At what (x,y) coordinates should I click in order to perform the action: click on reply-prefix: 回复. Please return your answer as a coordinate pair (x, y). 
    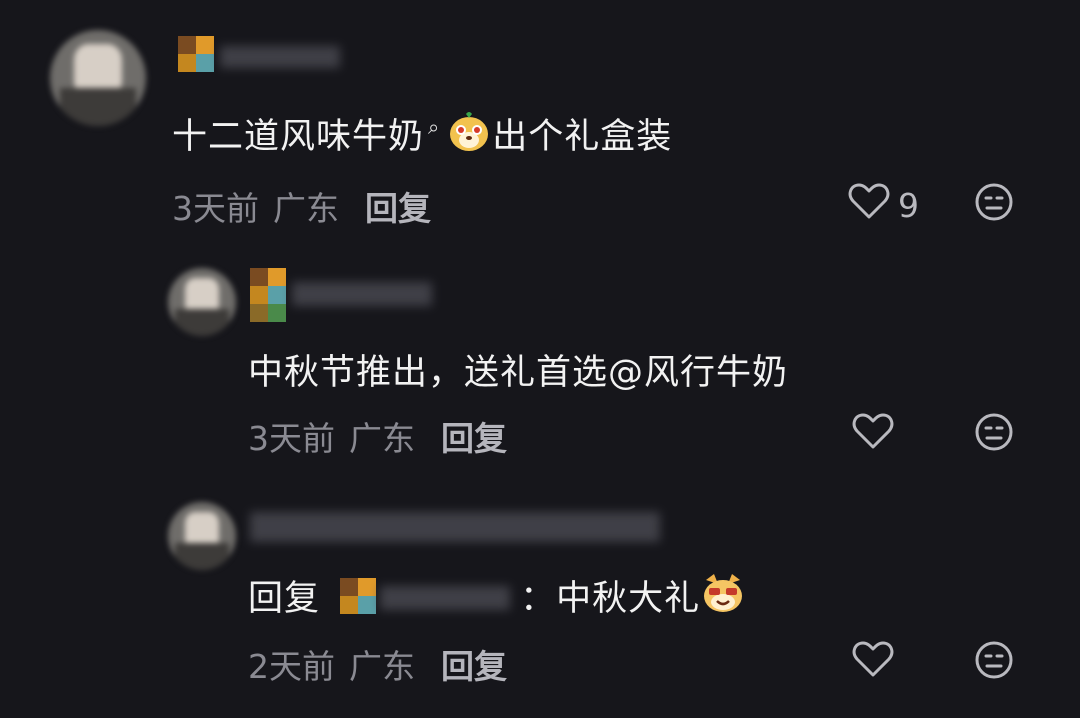
    Looking at the image, I should click on (284, 599).